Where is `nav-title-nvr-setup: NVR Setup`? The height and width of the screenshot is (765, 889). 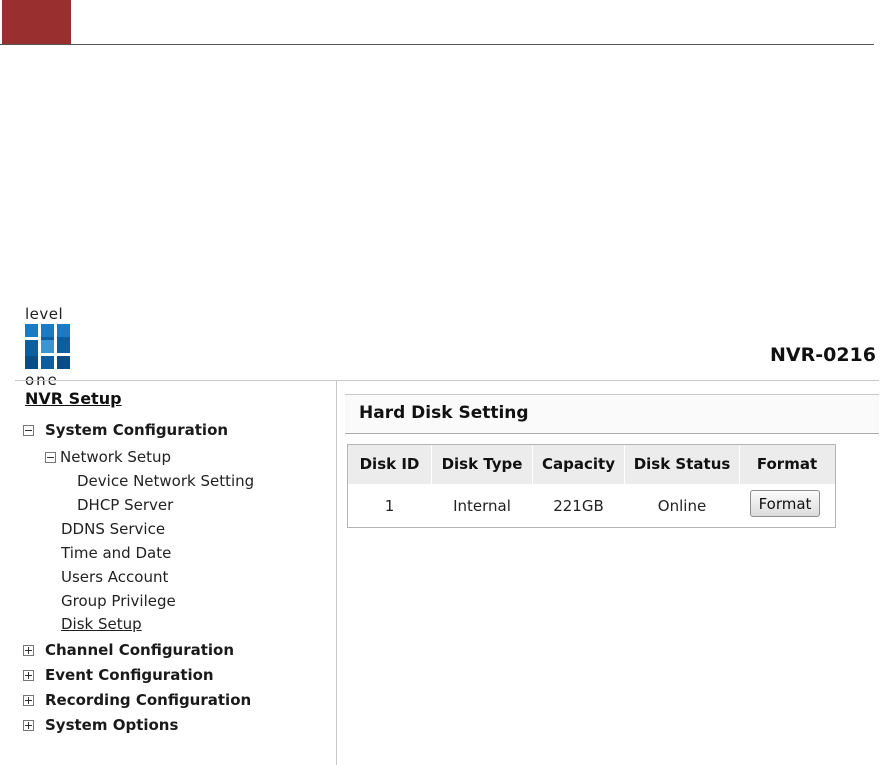
nav-title-nvr-setup: NVR Setup is located at coordinates (73, 398).